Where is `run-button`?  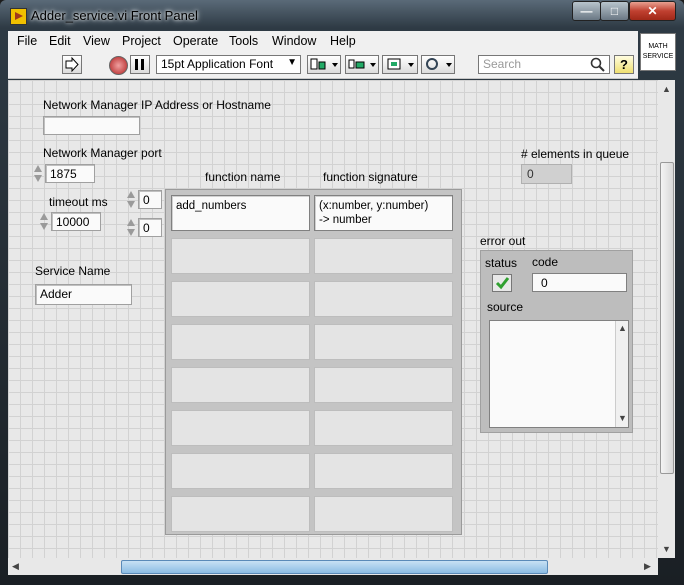 run-button is located at coordinates (72, 64).